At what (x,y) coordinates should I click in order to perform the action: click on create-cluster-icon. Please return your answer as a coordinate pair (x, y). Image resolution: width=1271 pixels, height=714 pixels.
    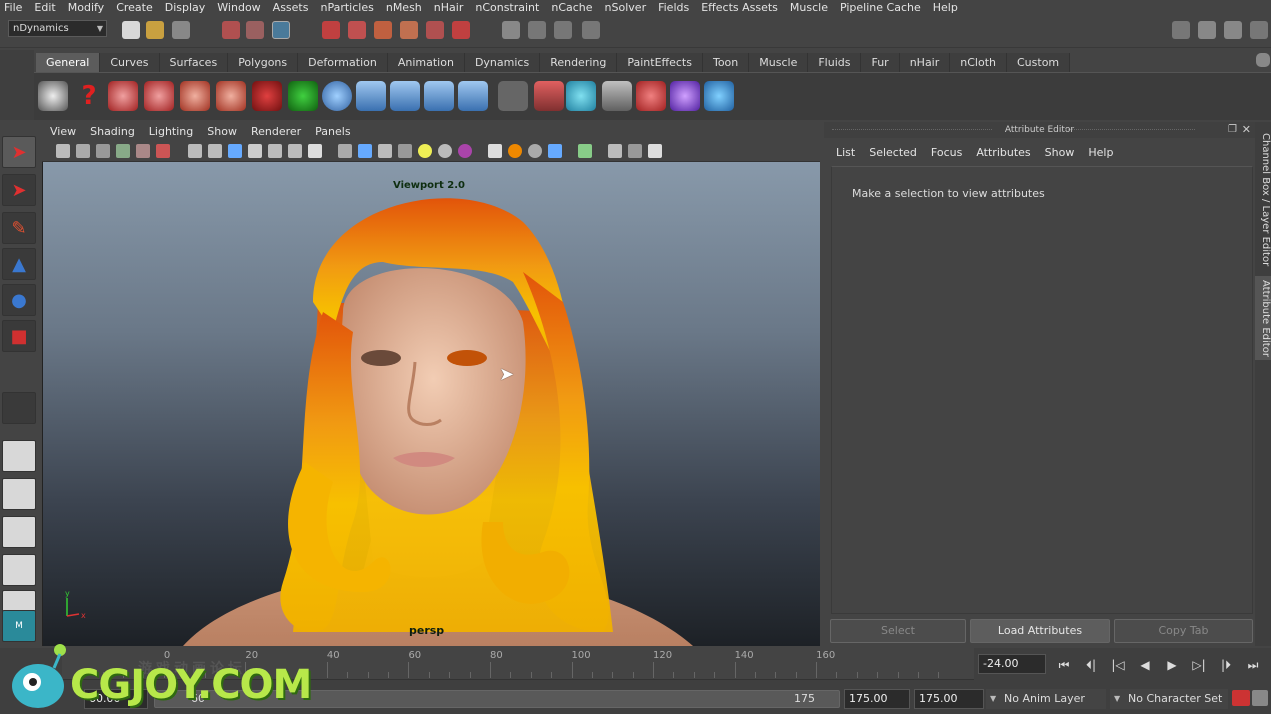
    Looking at the image, I should click on (549, 96).